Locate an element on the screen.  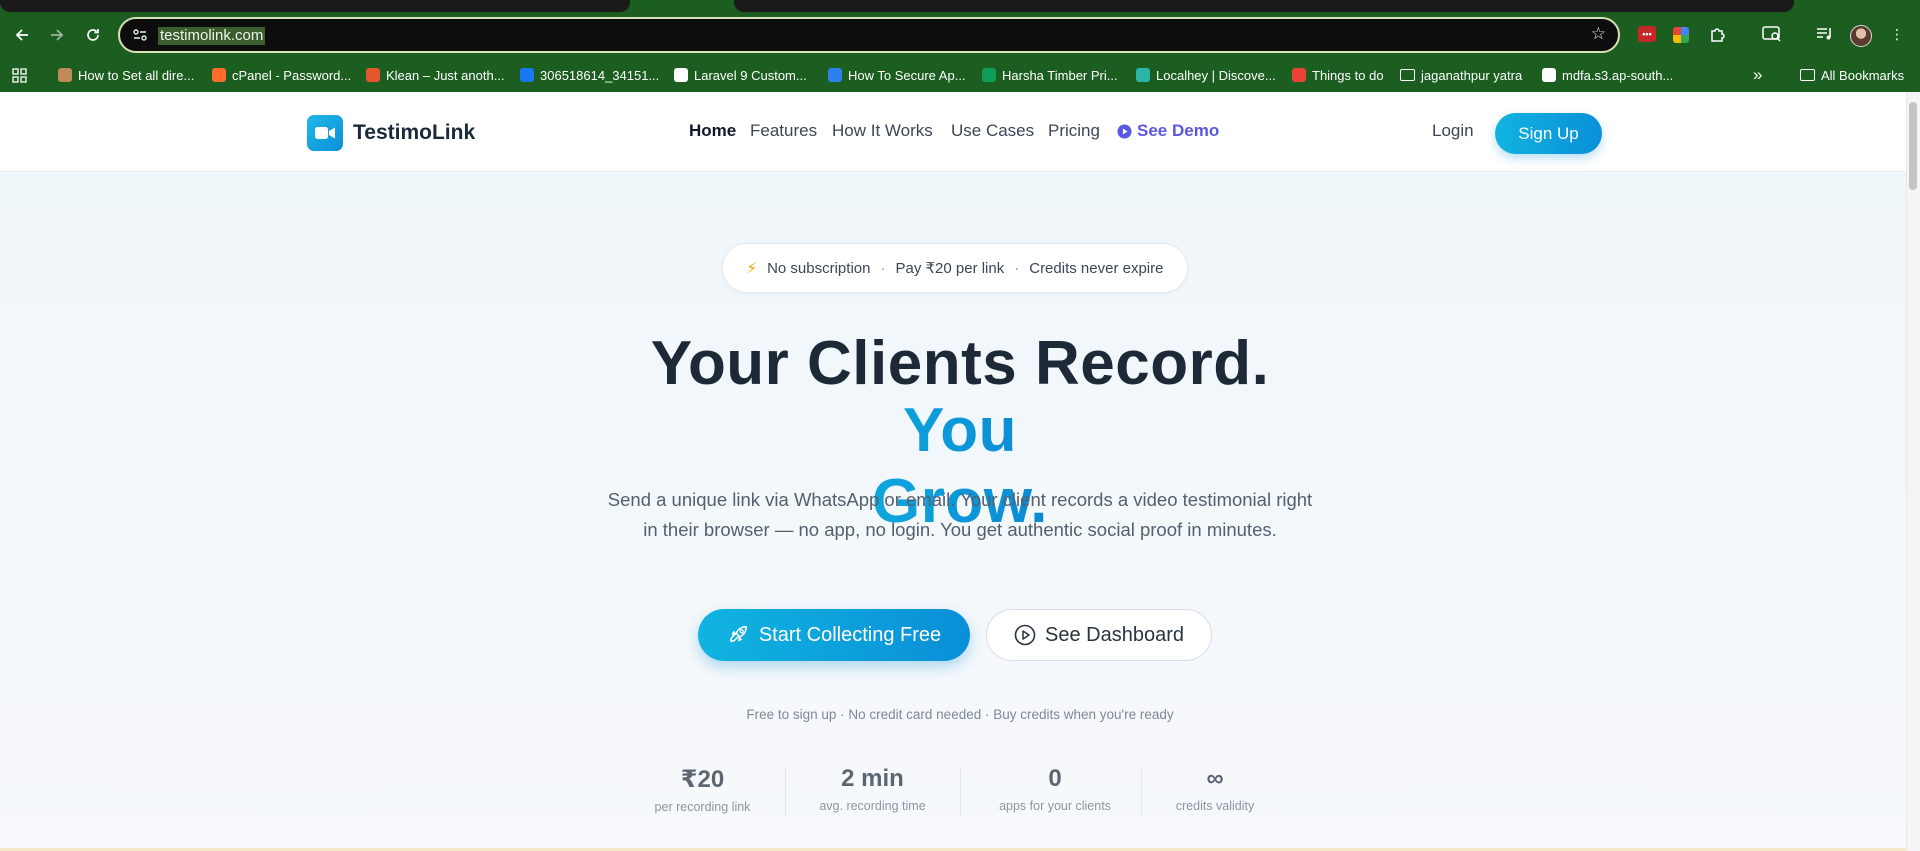
forward-icon is located at coordinates (57, 35).